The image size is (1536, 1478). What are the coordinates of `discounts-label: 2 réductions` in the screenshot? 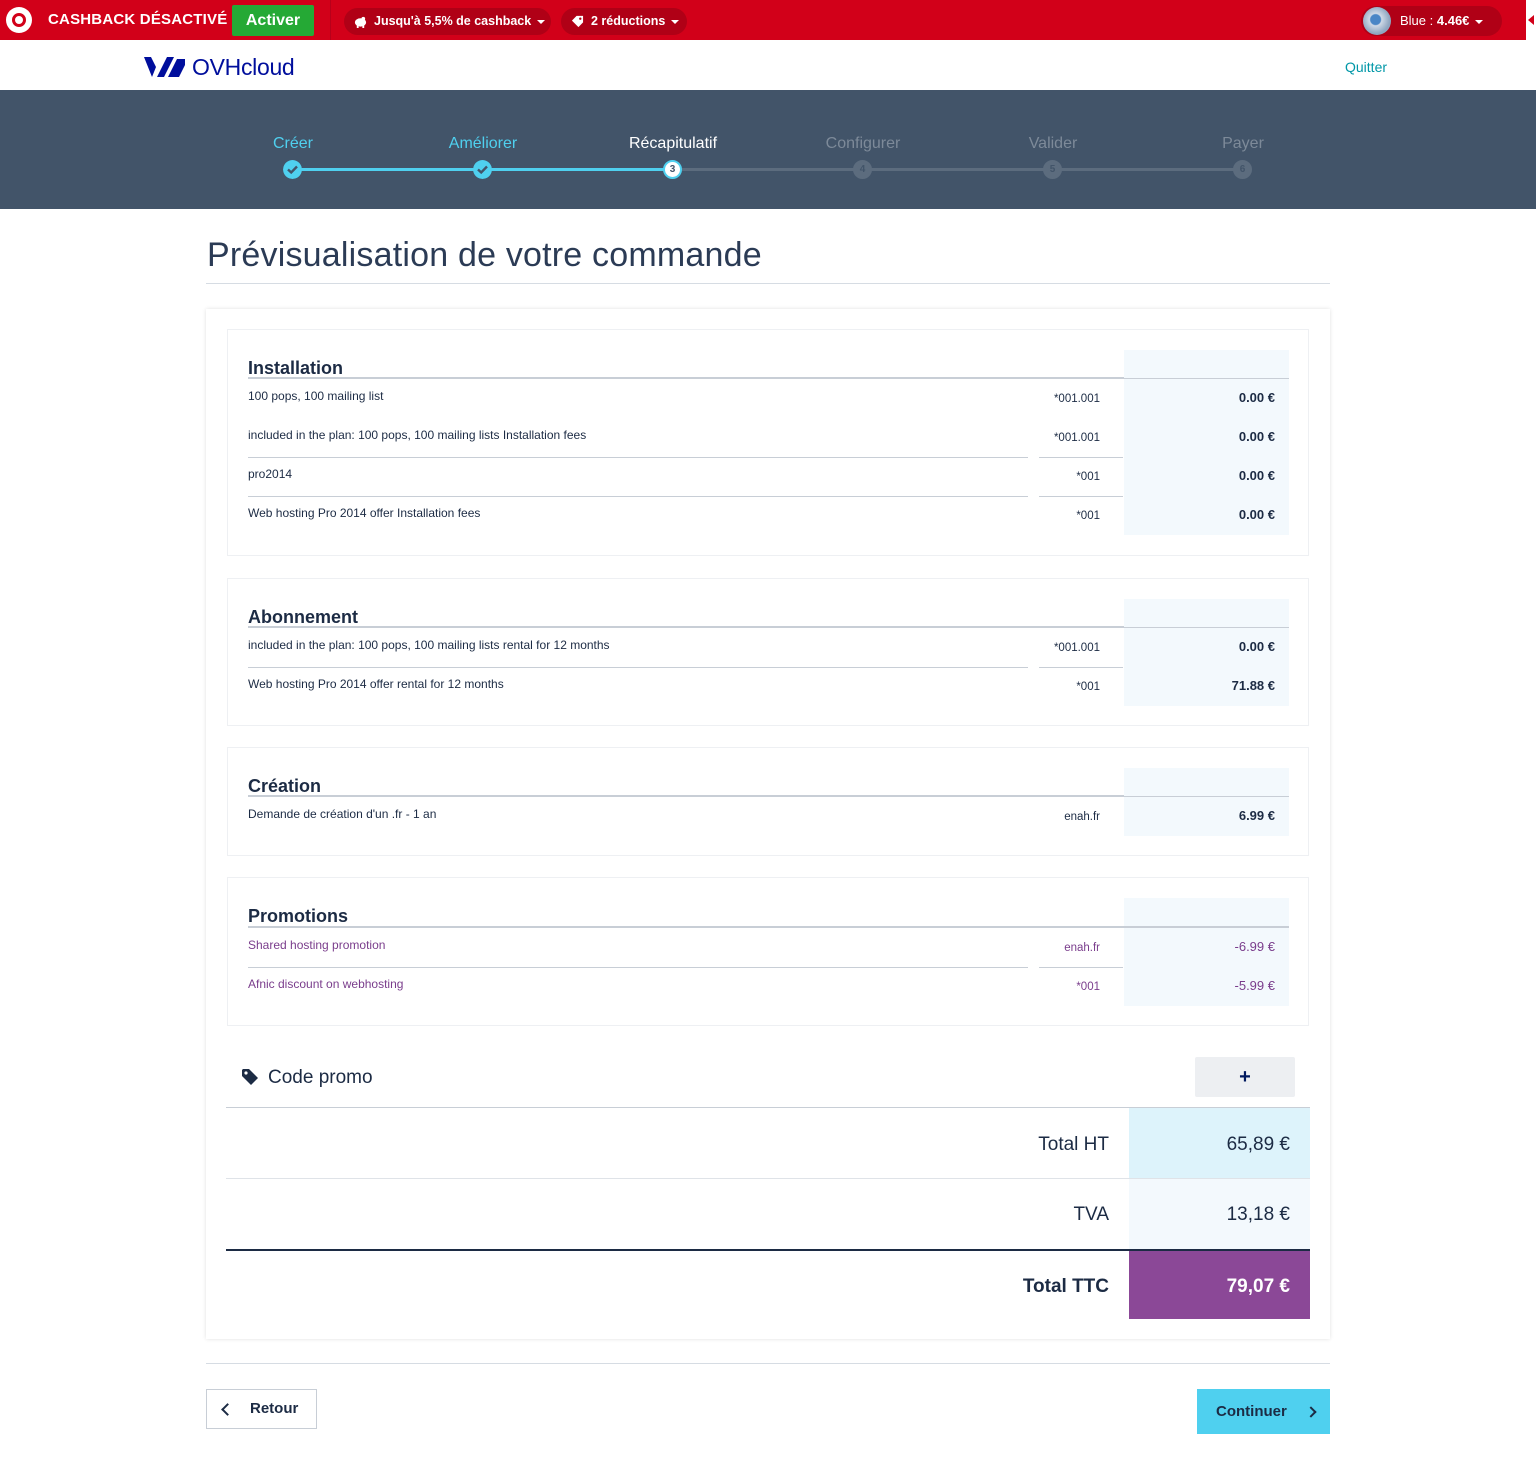 It's located at (628, 21).